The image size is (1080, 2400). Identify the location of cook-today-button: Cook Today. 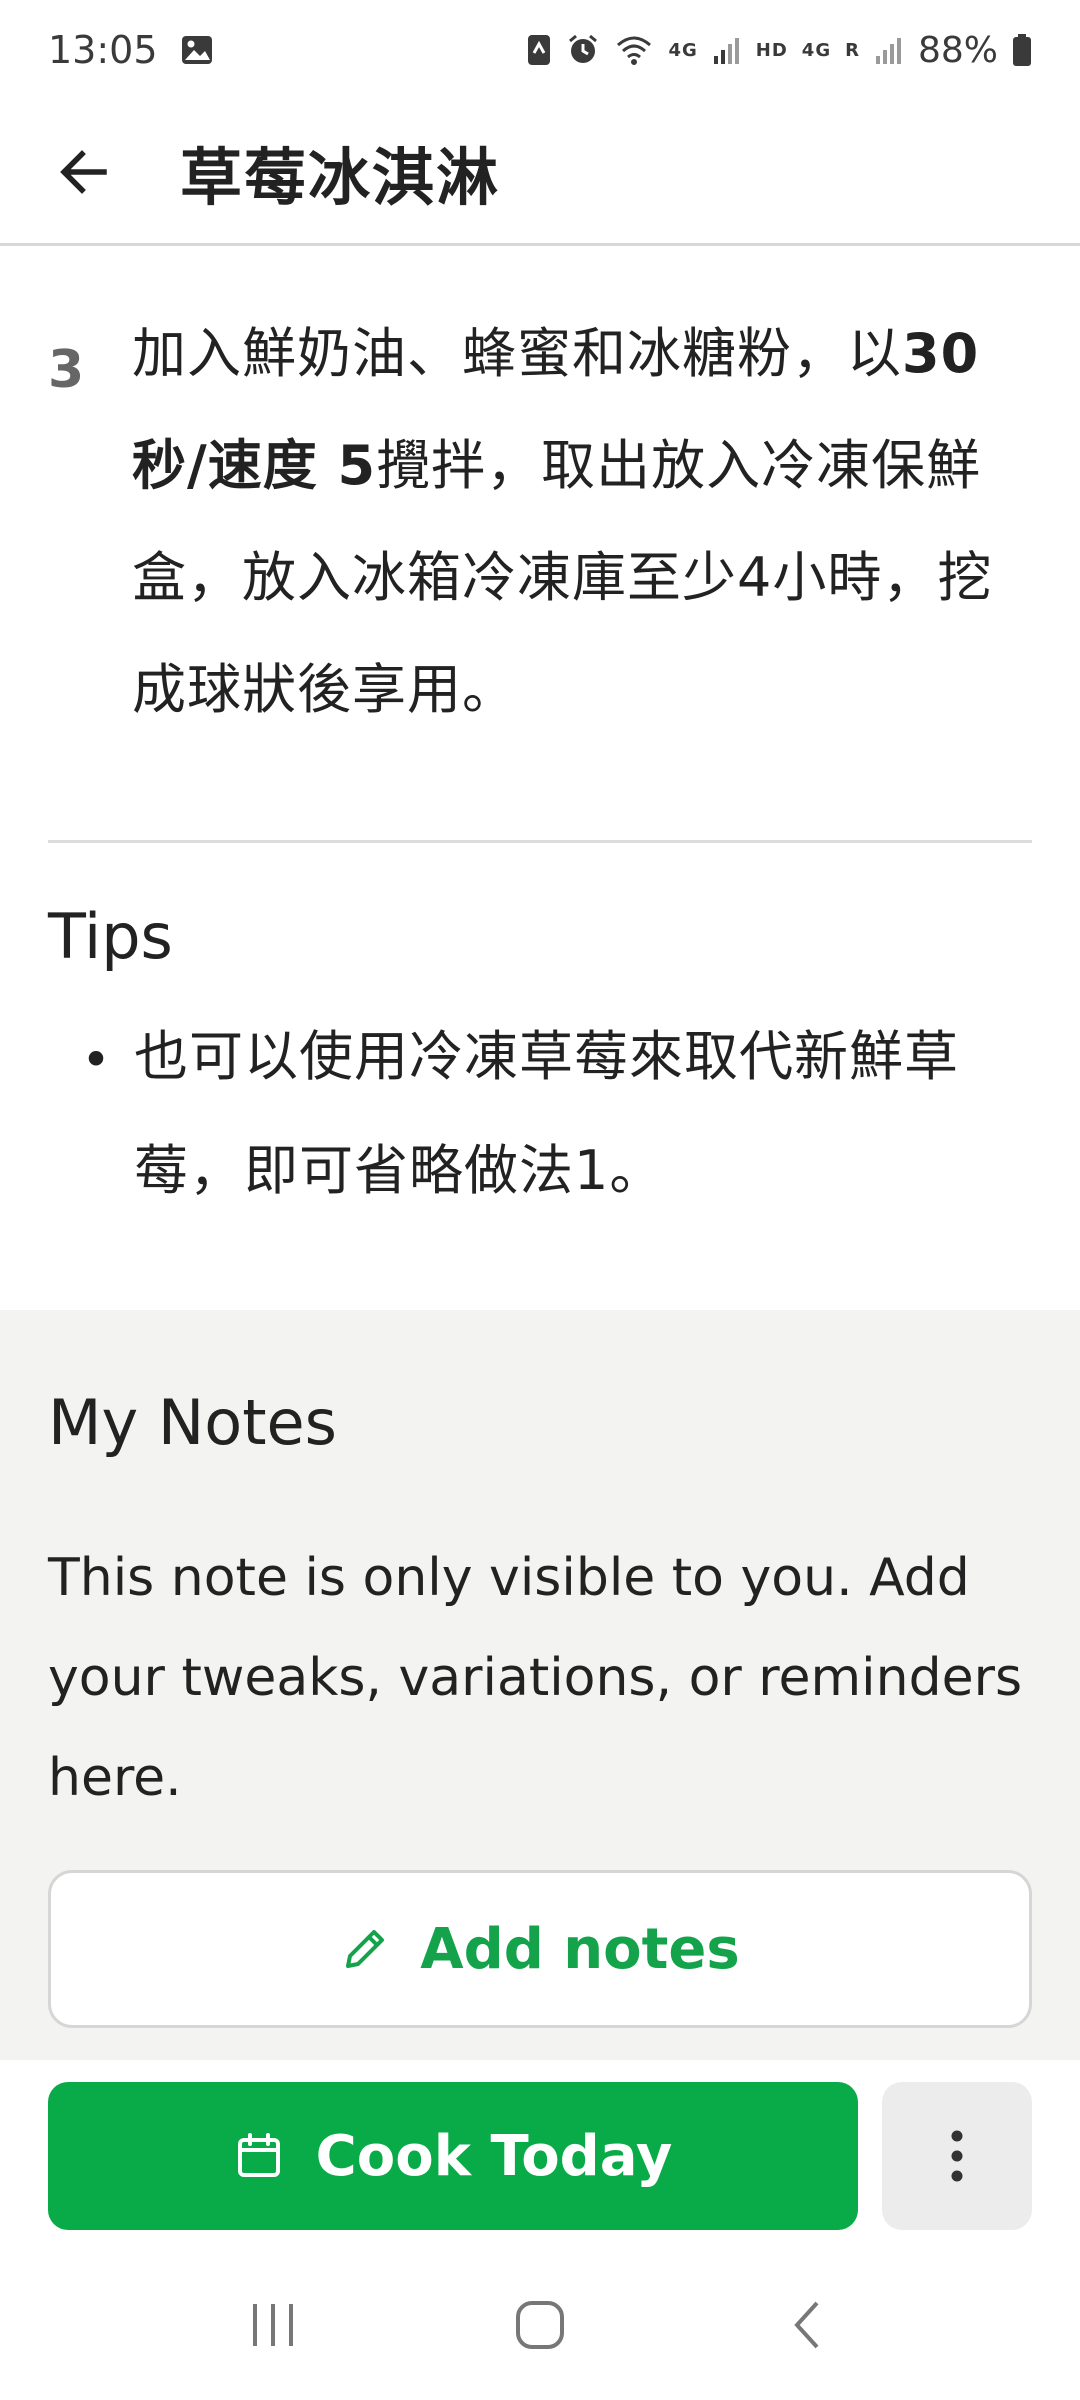
(453, 2156).